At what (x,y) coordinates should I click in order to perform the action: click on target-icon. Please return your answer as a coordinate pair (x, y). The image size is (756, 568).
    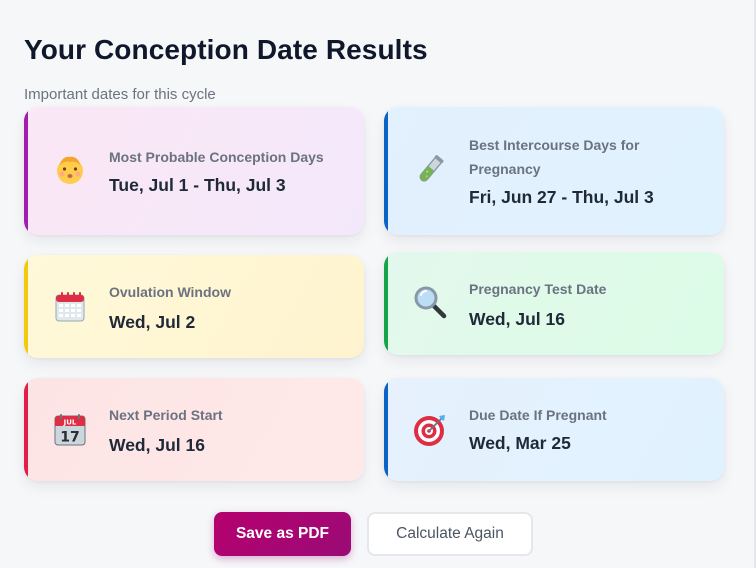
    Looking at the image, I should click on (430, 430).